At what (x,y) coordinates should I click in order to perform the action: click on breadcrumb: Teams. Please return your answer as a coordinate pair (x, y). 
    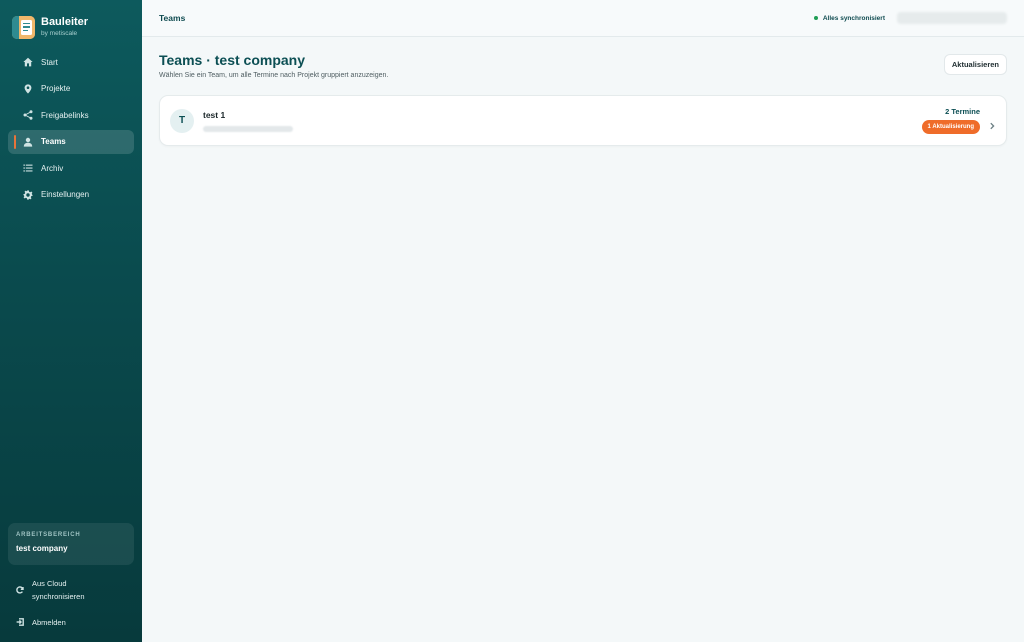
    Looking at the image, I should click on (172, 18).